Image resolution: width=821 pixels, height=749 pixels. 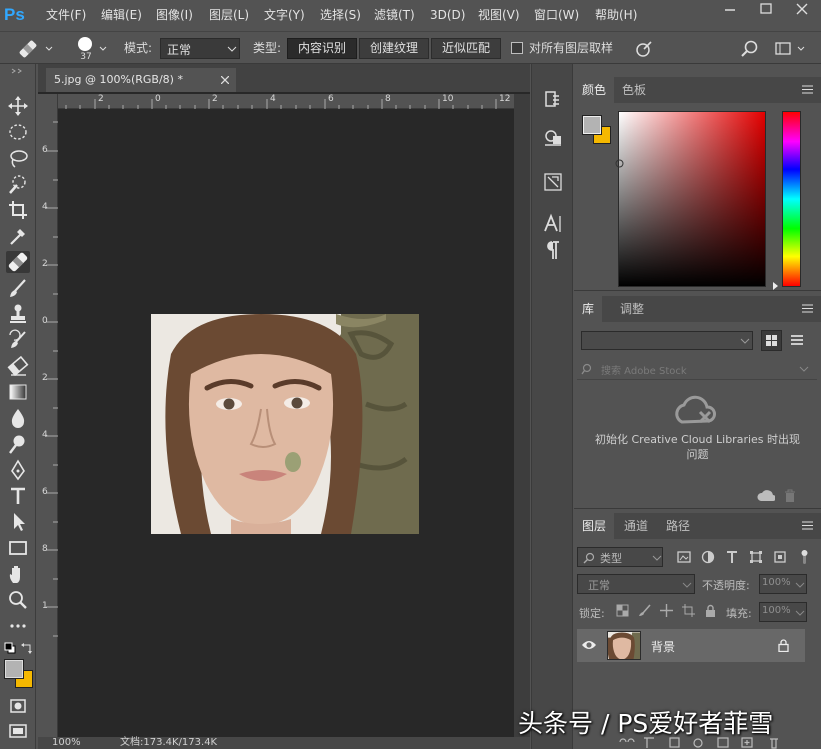 I want to click on history-brush-tool-icon, so click(x=18, y=340).